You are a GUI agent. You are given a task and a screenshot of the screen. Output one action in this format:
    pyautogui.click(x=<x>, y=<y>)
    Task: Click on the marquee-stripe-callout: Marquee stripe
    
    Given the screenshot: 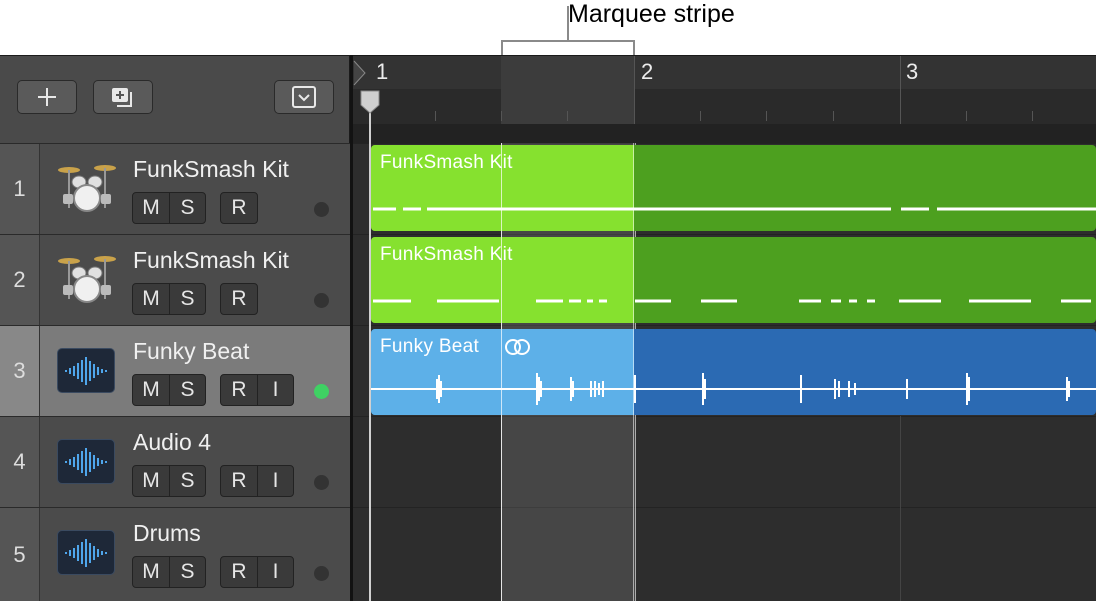 What is the action you would take?
    pyautogui.click(x=651, y=14)
    